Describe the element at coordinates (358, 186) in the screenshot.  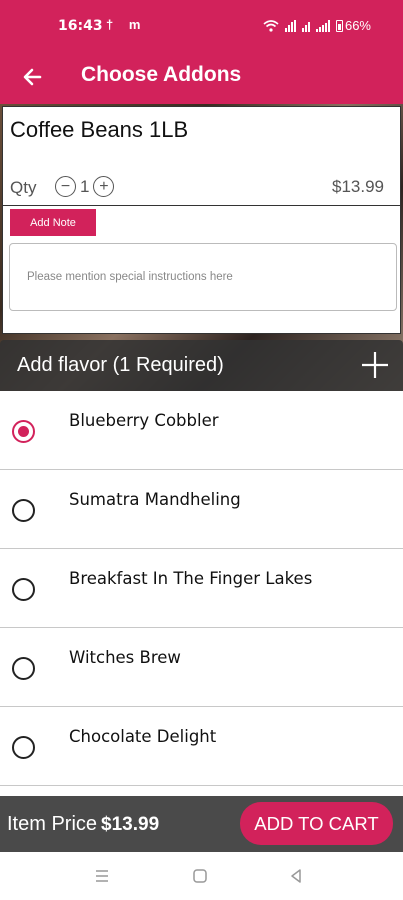
I see `product-price: $13.99` at that location.